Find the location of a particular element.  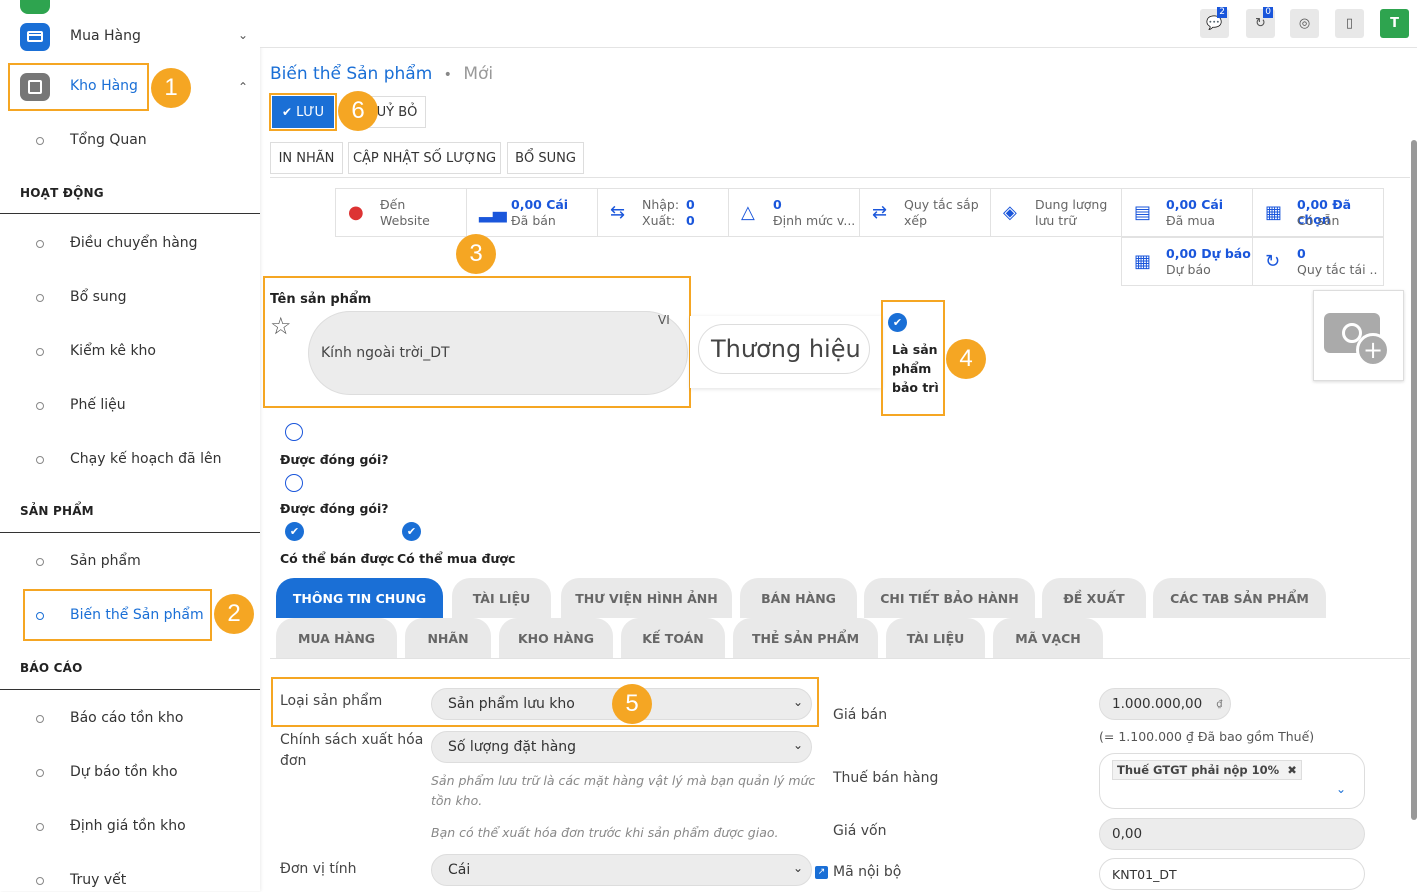

stat-forecast: ▦ 0,00 Dự báo Dự báo is located at coordinates (1187, 261).